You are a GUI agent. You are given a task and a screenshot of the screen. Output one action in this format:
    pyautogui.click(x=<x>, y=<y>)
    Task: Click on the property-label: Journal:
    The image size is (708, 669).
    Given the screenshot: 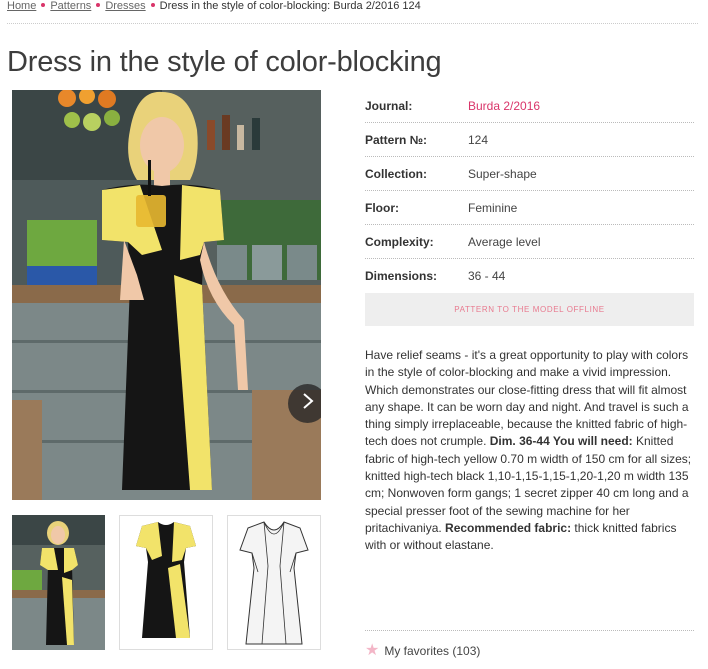 What is the action you would take?
    pyautogui.click(x=389, y=105)
    